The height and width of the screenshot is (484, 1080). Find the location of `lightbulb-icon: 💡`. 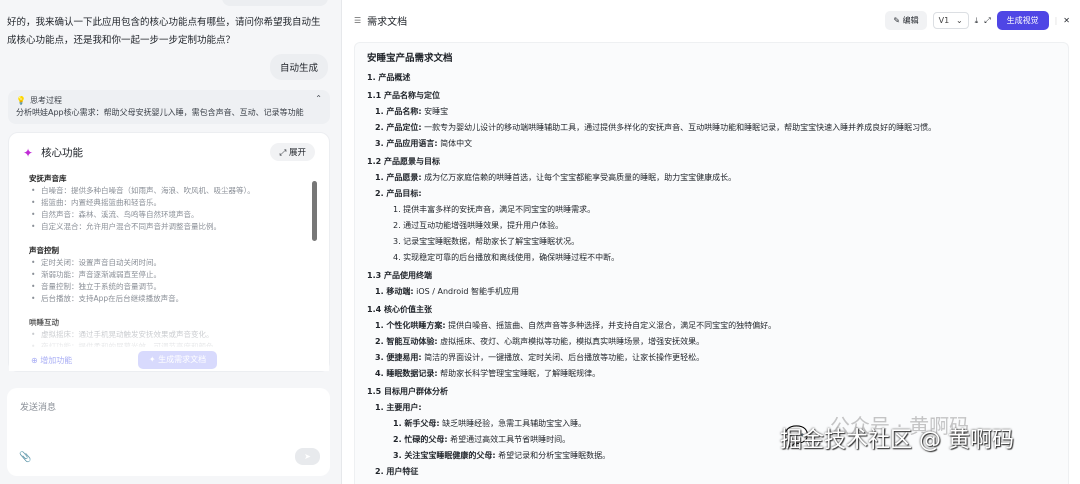

lightbulb-icon: 💡 is located at coordinates (21, 100).